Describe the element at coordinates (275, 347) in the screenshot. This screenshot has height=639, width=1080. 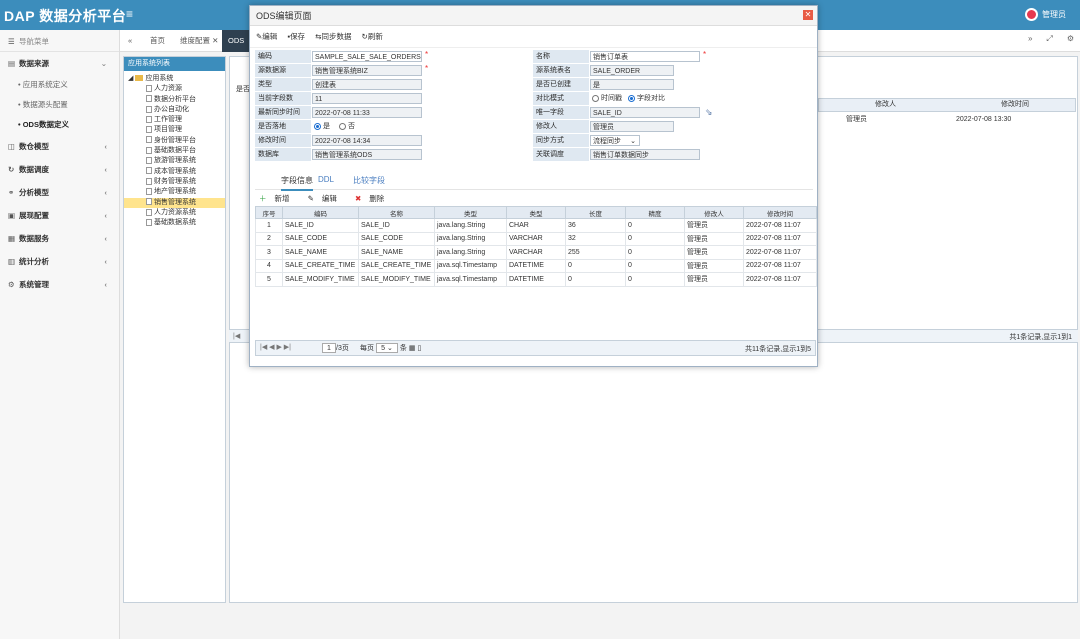
I see `pager-nav-icons: |◀ ◀ ▶ ▶|` at that location.